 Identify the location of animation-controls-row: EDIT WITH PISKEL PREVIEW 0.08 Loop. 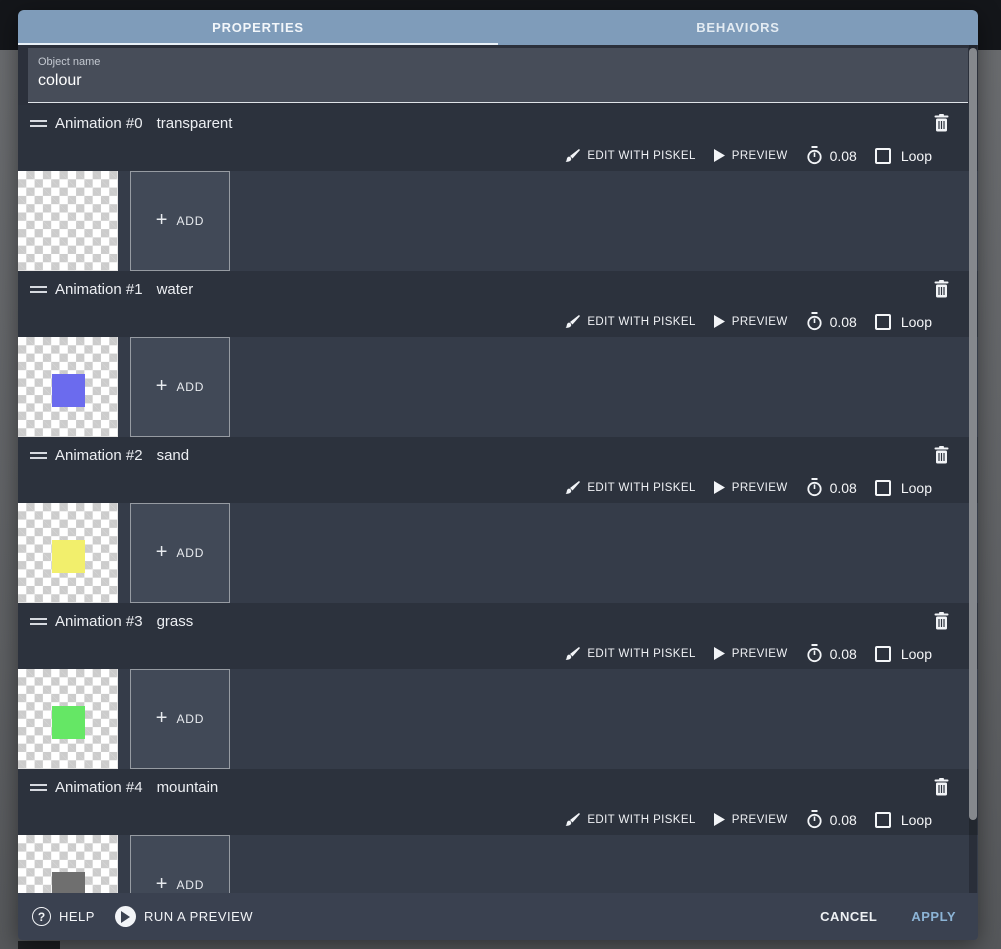
(748, 155).